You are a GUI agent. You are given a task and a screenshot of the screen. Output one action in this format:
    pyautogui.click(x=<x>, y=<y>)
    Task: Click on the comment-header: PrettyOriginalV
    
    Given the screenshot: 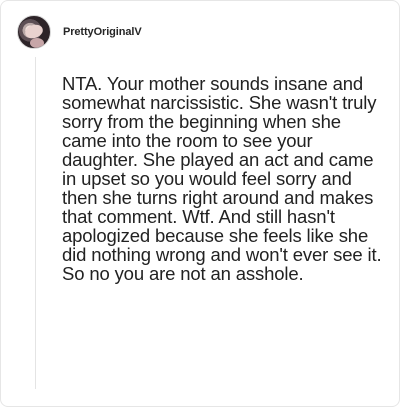 What is the action you would take?
    pyautogui.click(x=79, y=32)
    